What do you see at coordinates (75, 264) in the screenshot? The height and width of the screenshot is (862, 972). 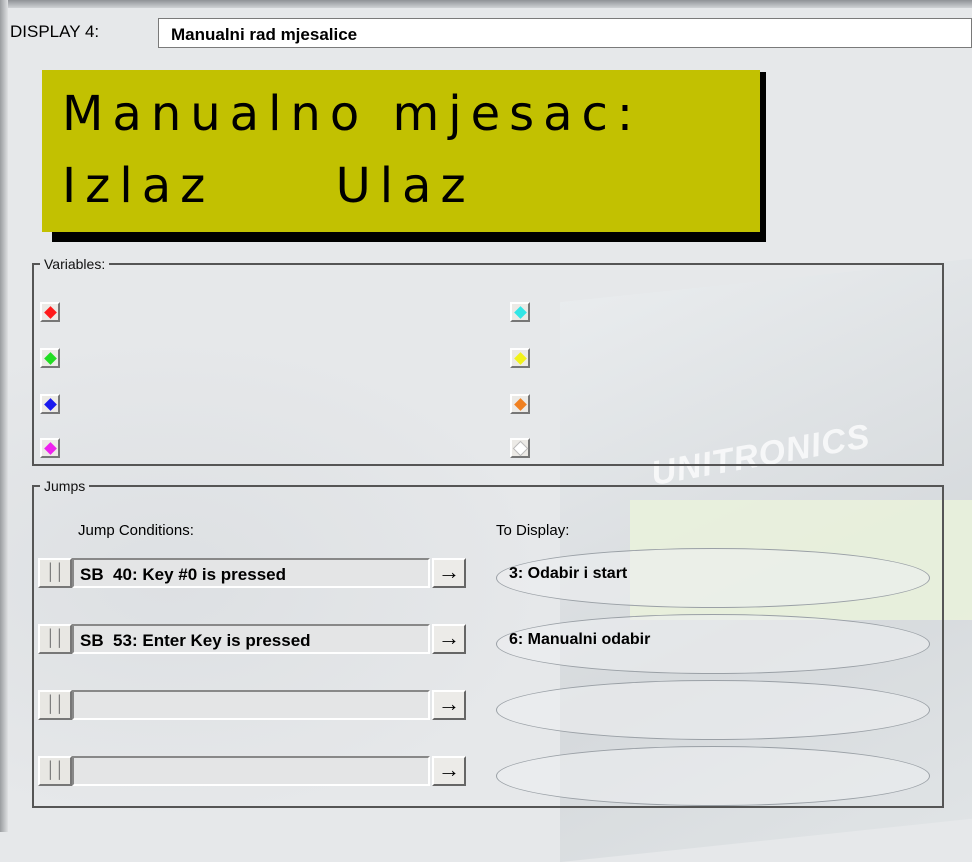 I see `variables-legend: Variables:` at bounding box center [75, 264].